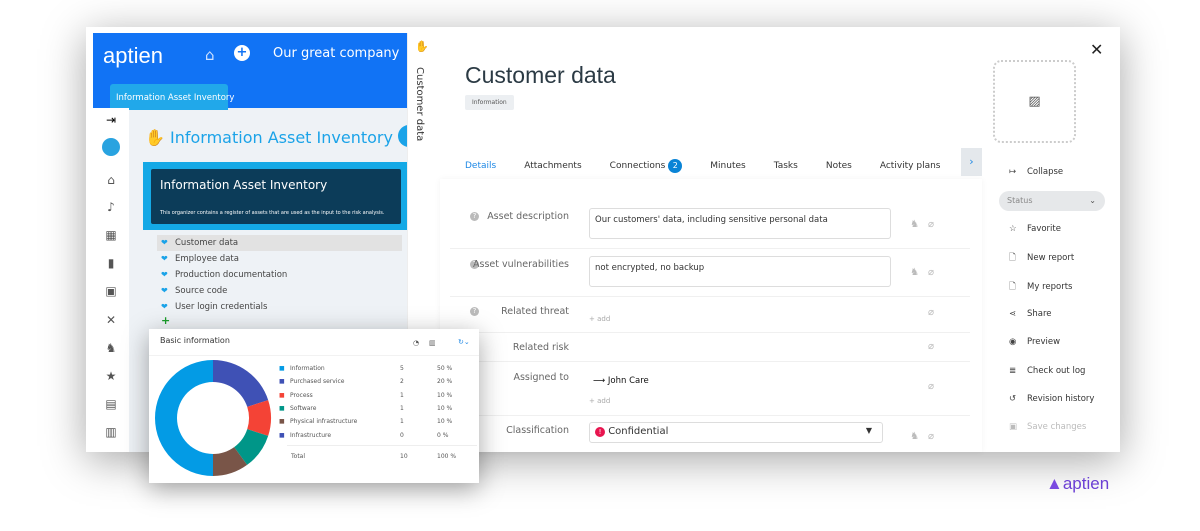  Describe the element at coordinates (111, 147) in the screenshot. I see `avatar` at that location.